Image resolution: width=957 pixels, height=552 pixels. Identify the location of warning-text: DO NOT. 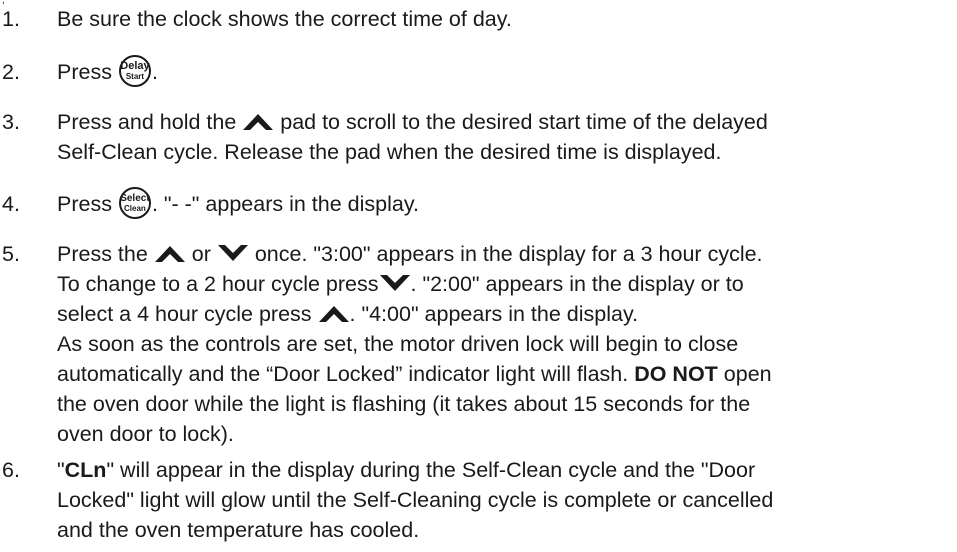
(676, 374).